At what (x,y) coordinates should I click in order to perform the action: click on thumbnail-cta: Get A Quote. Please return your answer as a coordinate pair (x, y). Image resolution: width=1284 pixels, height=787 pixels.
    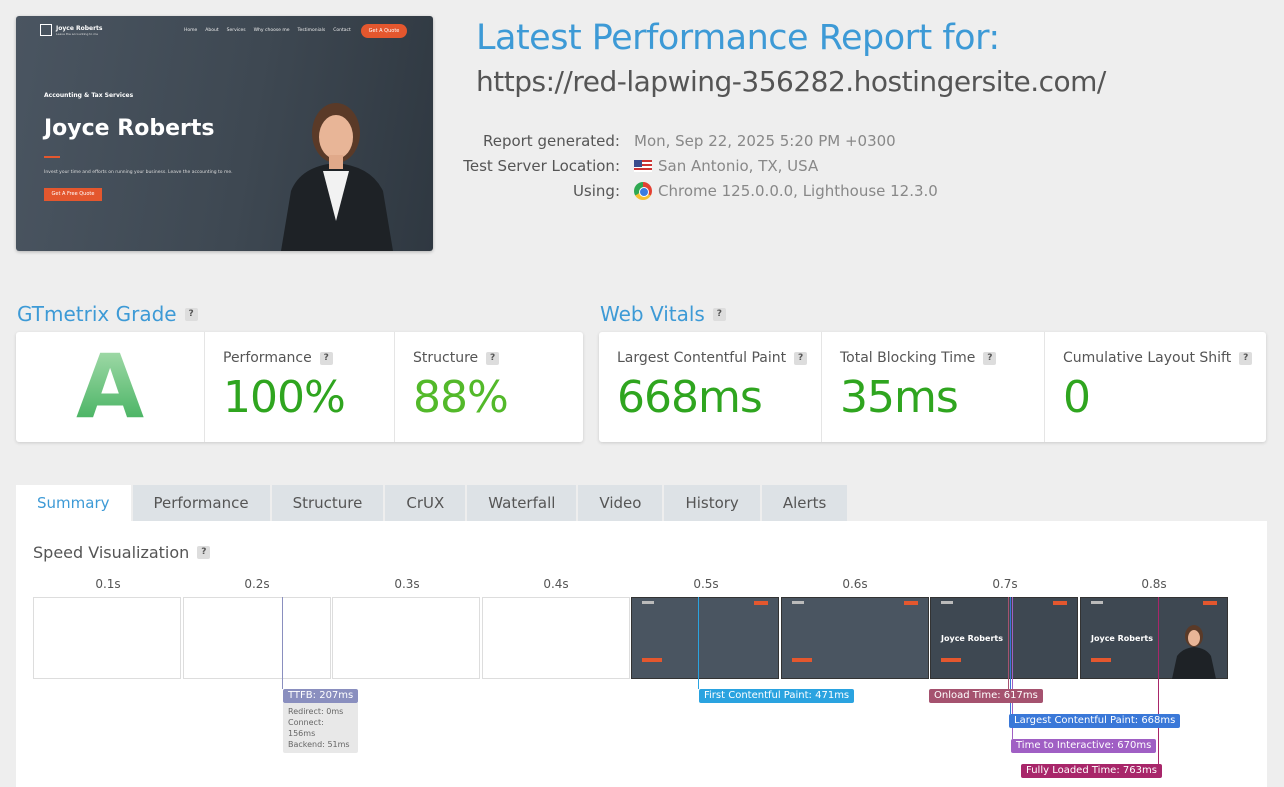
    Looking at the image, I should click on (384, 31).